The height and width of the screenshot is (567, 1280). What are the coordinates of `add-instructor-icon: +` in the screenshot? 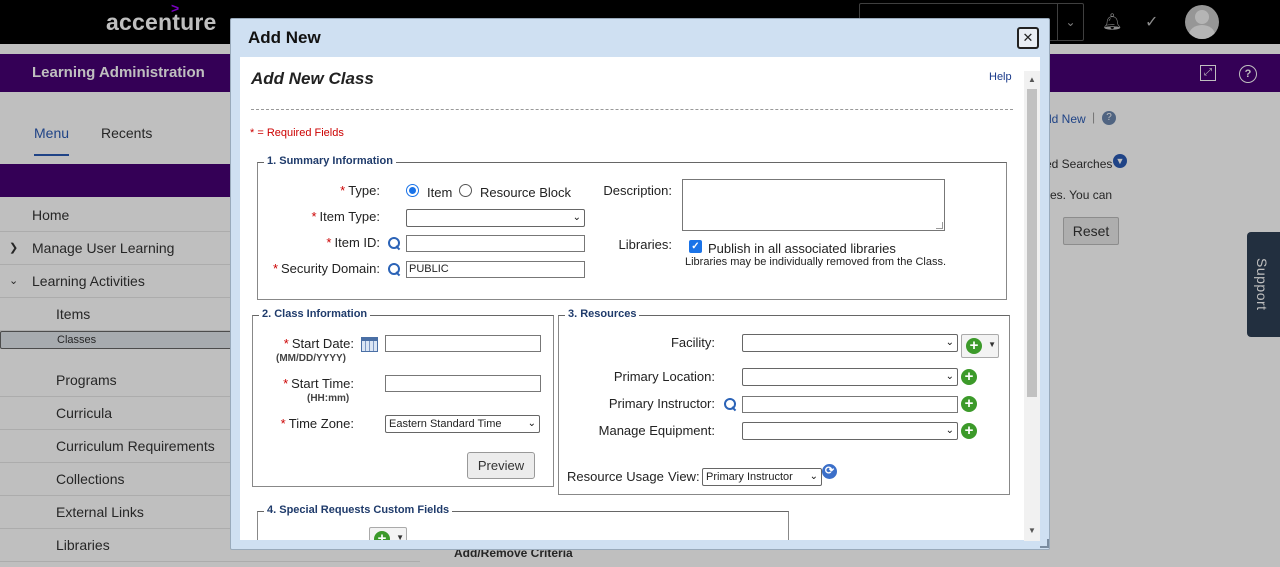 It's located at (969, 404).